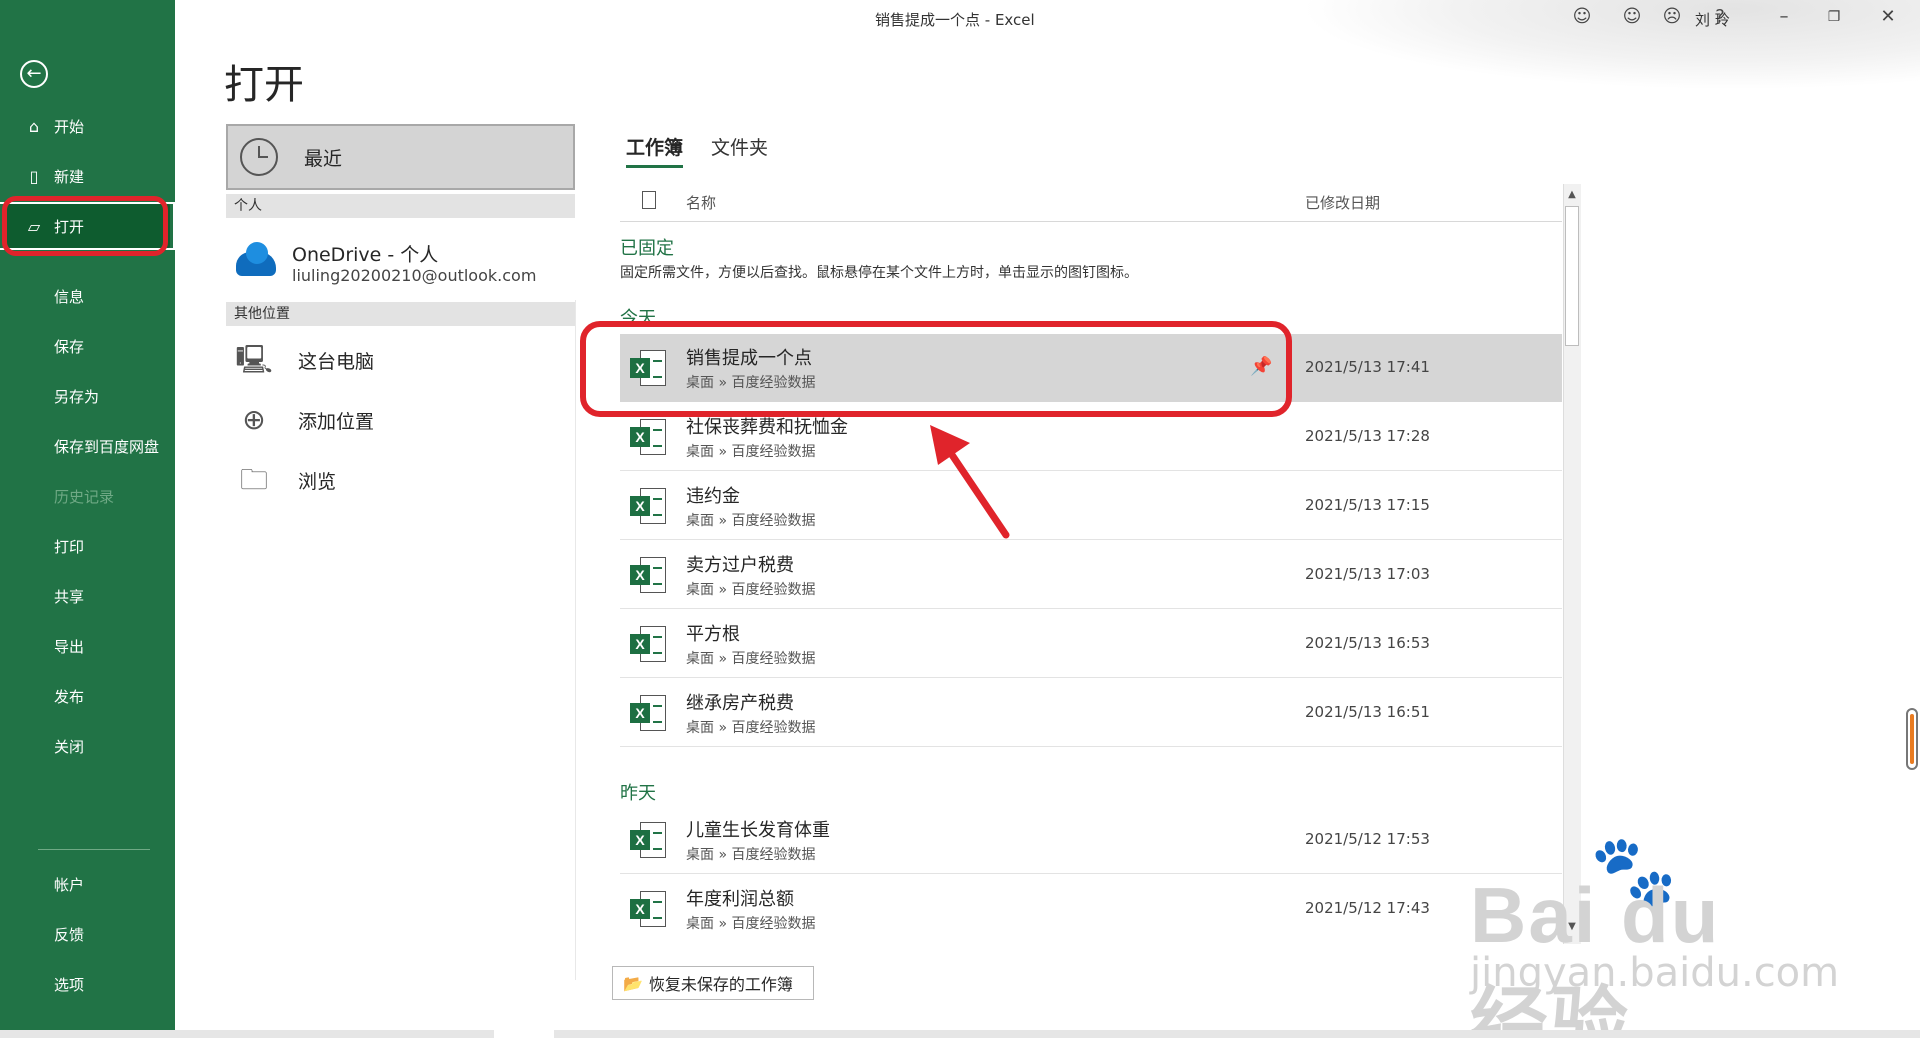 Image resolution: width=1920 pixels, height=1038 pixels. Describe the element at coordinates (400, 420) in the screenshot. I see `location-add-place: ⊕ 添加位置` at that location.